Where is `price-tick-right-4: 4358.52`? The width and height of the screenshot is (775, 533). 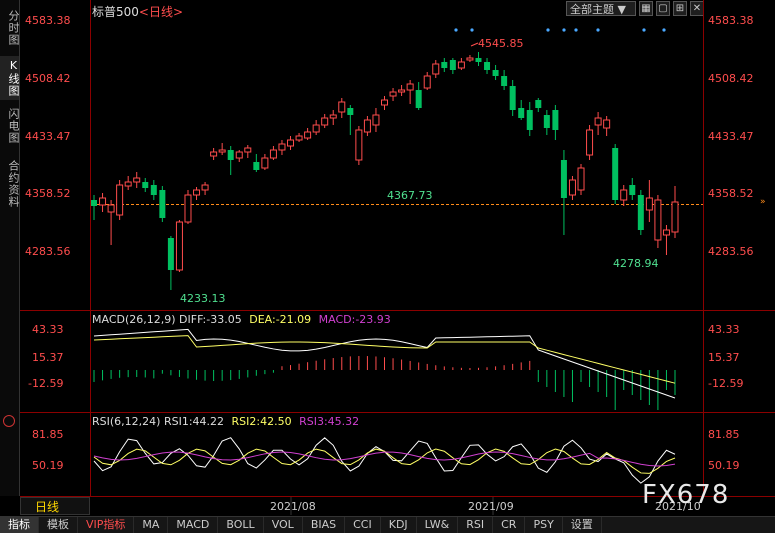
price-tick-right-4: 4358.52 is located at coordinates (731, 193).